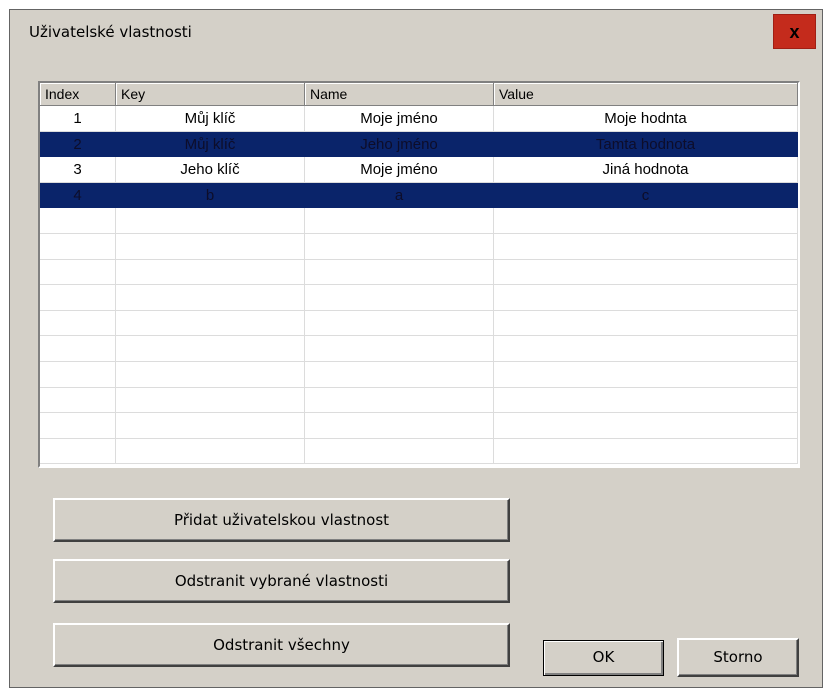  I want to click on table-row: 4bac, so click(419, 195).